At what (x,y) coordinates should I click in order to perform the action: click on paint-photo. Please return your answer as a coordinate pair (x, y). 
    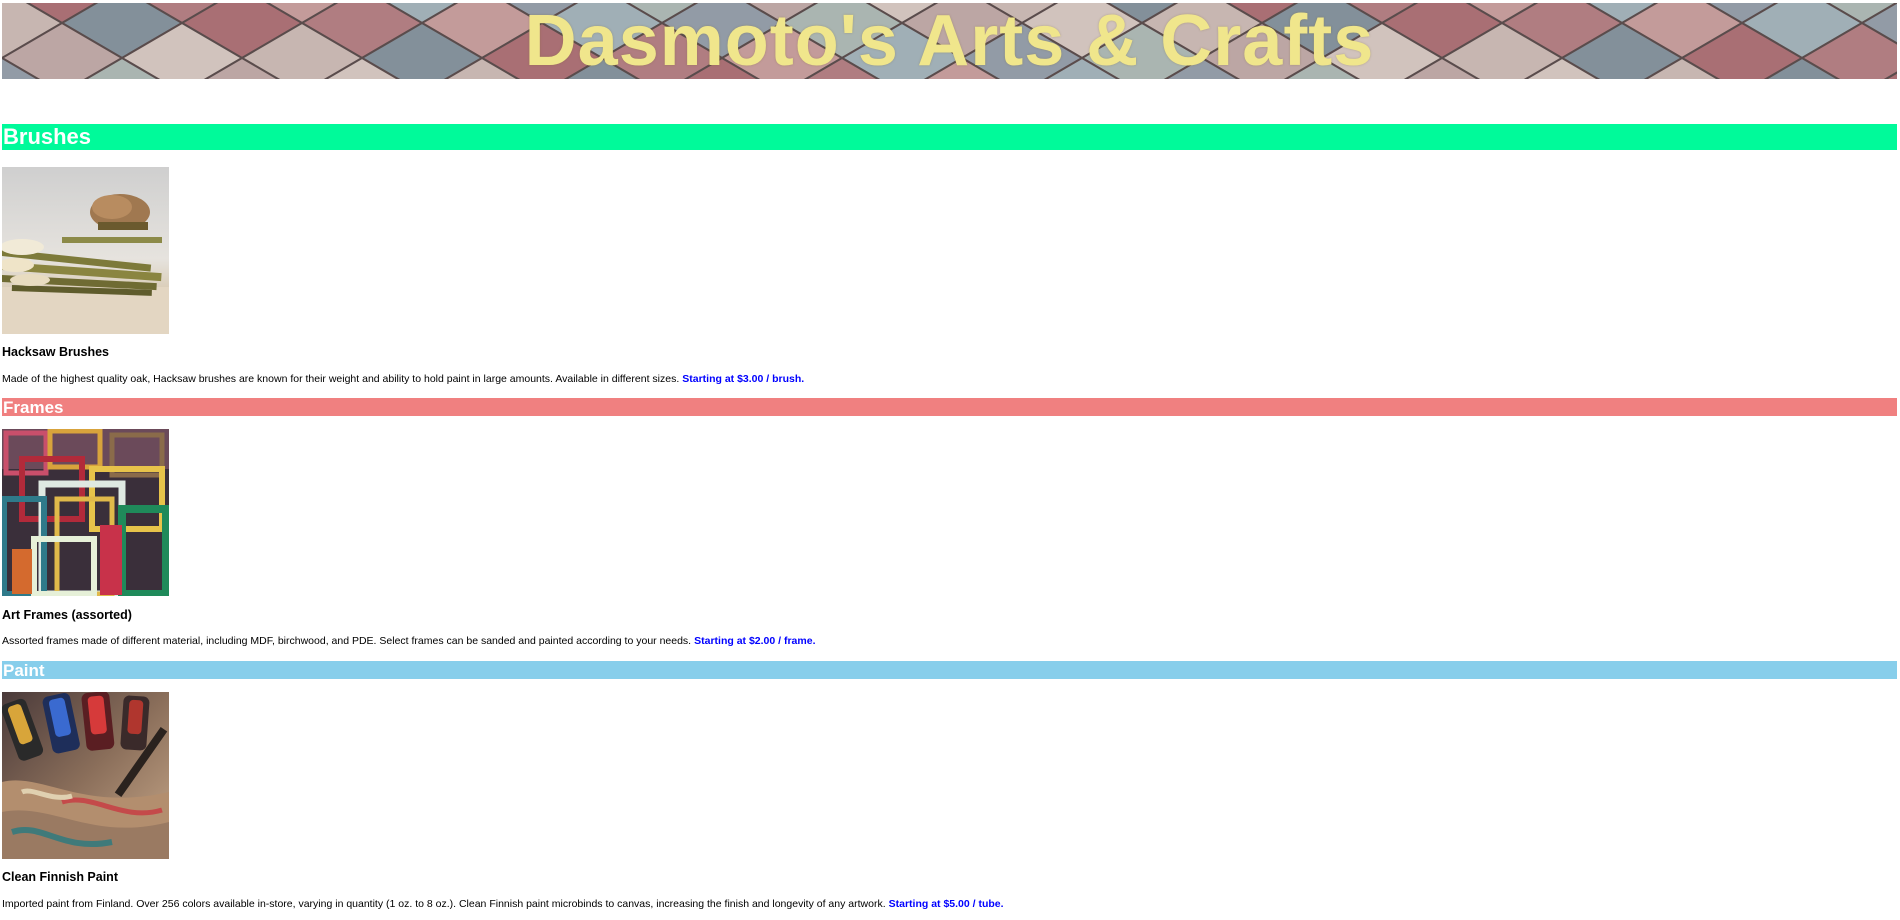
    Looking at the image, I should click on (85, 775).